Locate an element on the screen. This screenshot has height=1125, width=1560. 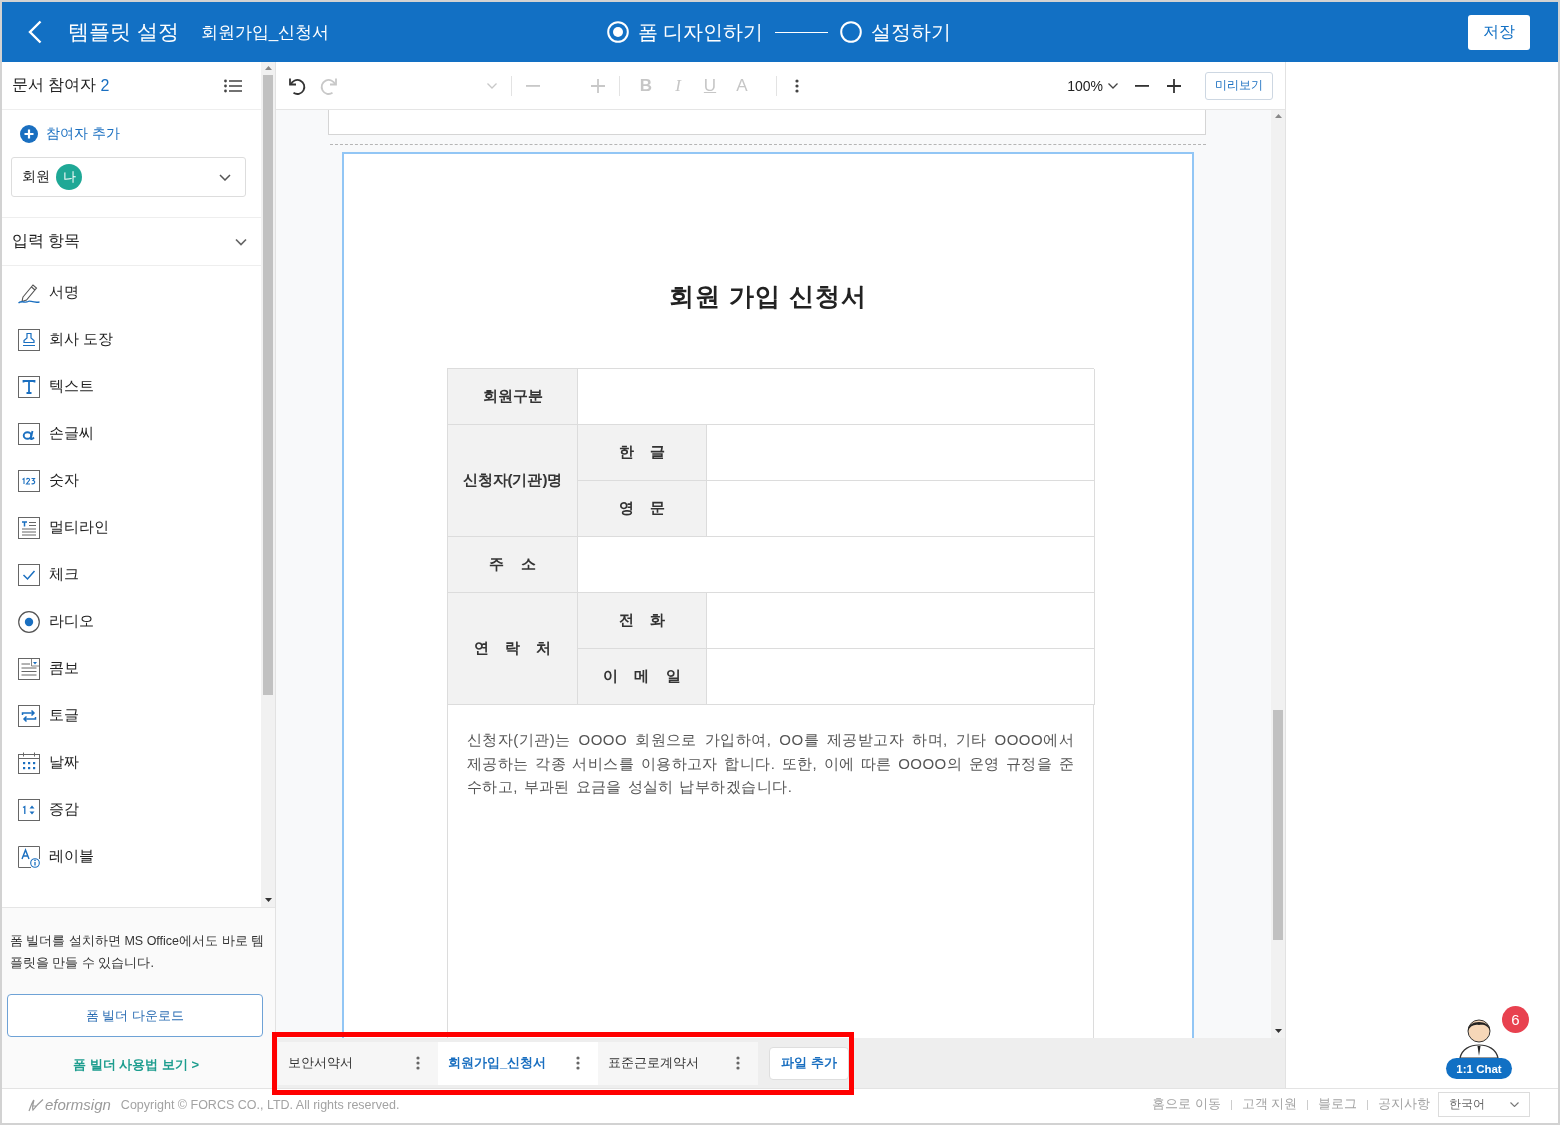
field-item: 체크 is located at coordinates (131, 574).